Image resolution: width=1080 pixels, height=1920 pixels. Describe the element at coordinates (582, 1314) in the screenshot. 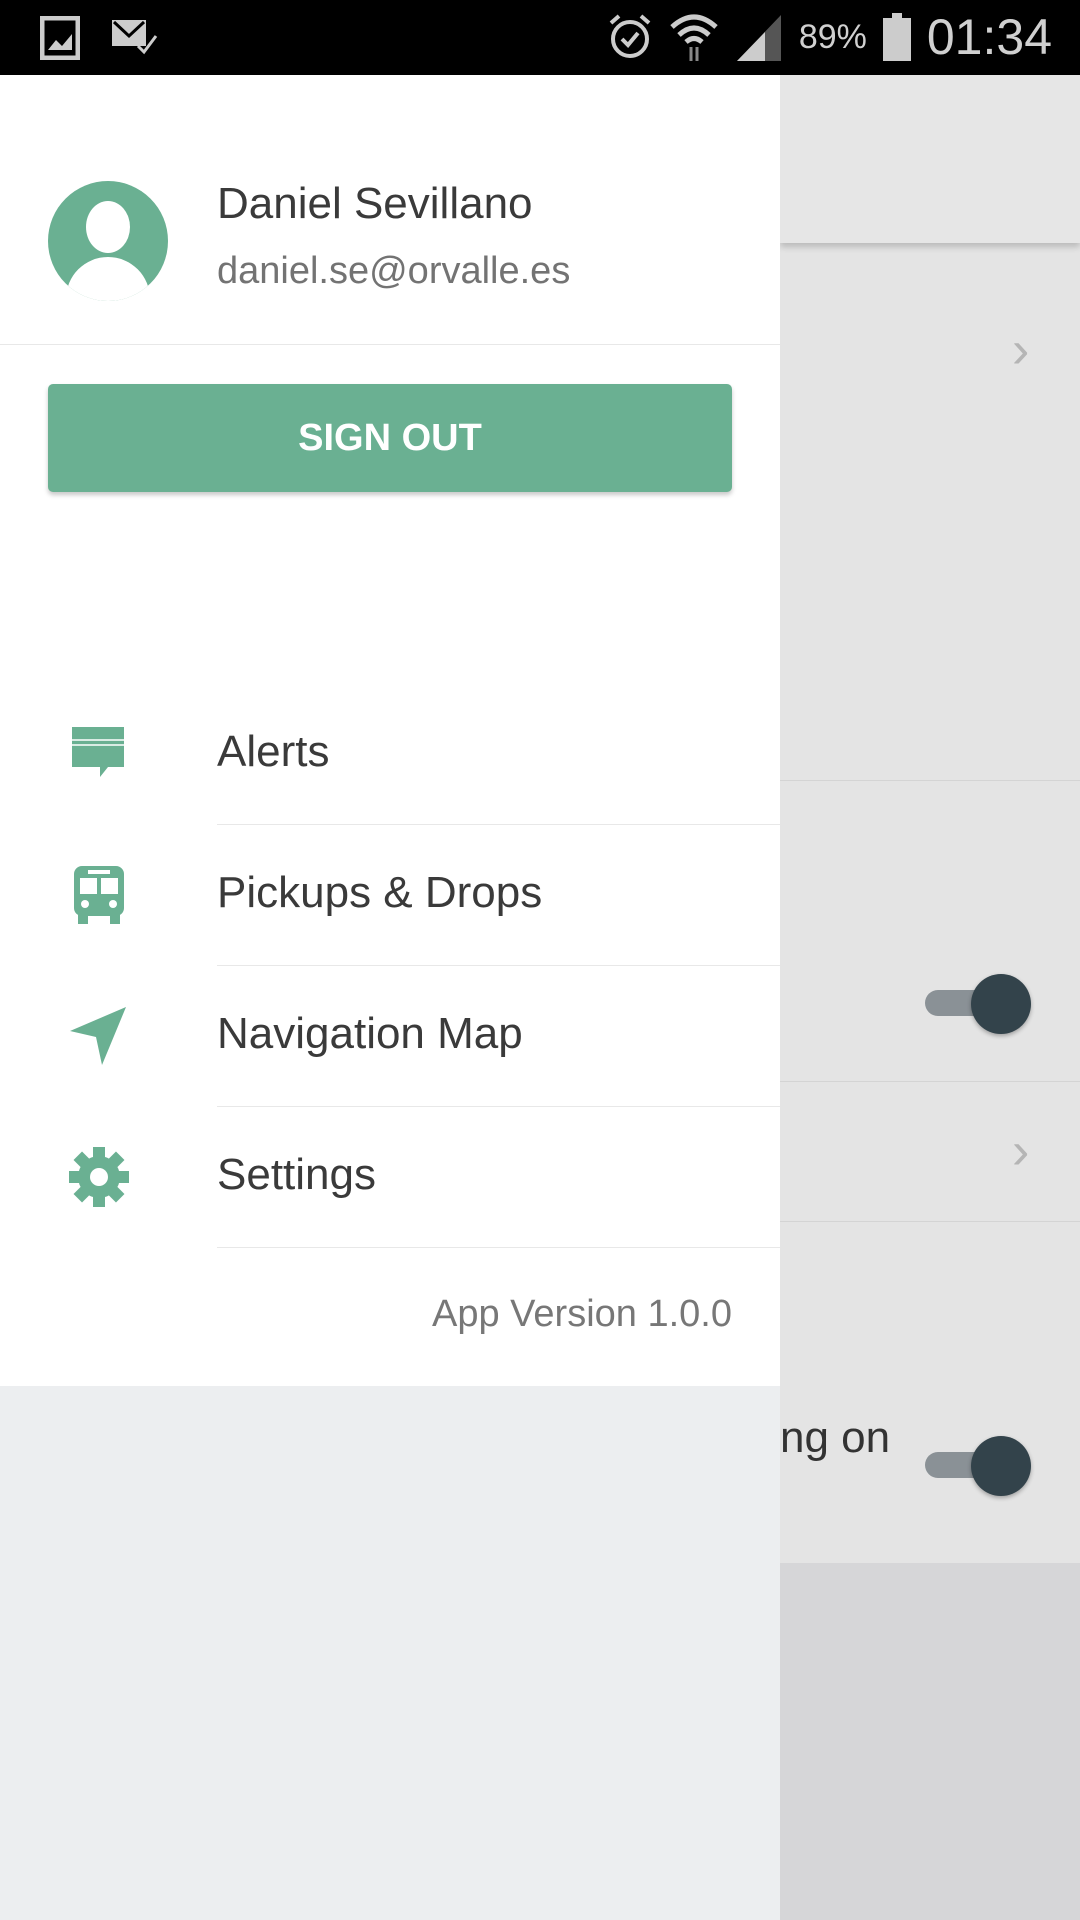

I see `app-version: App Version 1.0.0` at that location.